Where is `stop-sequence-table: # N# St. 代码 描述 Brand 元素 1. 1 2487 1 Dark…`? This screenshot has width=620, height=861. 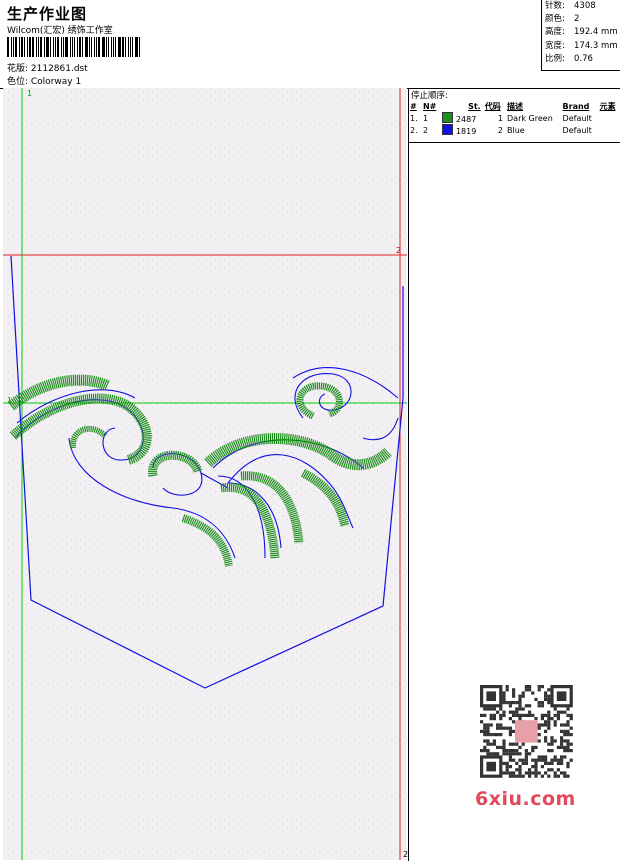 stop-sequence-table: # N# St. 代码 描述 Brand 元素 1. 1 2487 1 Dark… is located at coordinates (514, 118).